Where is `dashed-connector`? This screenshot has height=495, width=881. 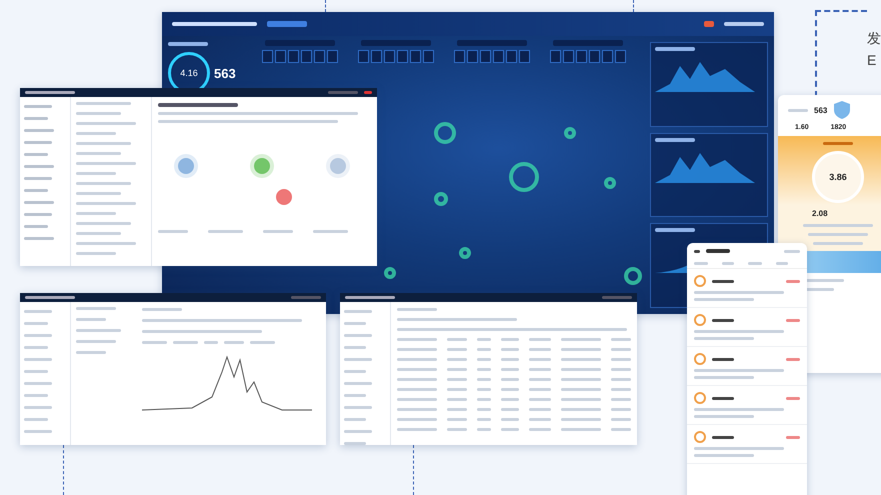 dashed-connector is located at coordinates (63, 470).